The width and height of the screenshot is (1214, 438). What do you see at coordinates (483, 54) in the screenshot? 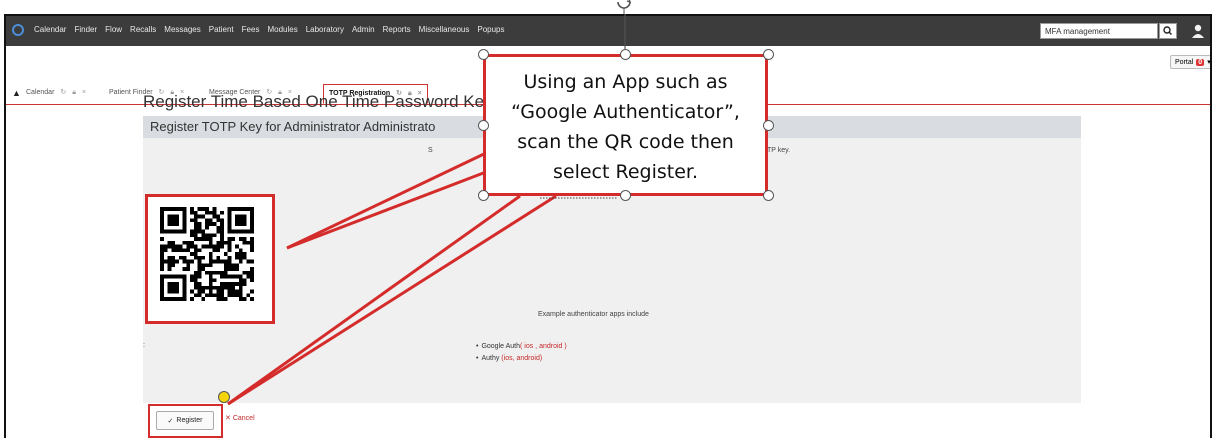
I see `resize-handle-top-left` at bounding box center [483, 54].